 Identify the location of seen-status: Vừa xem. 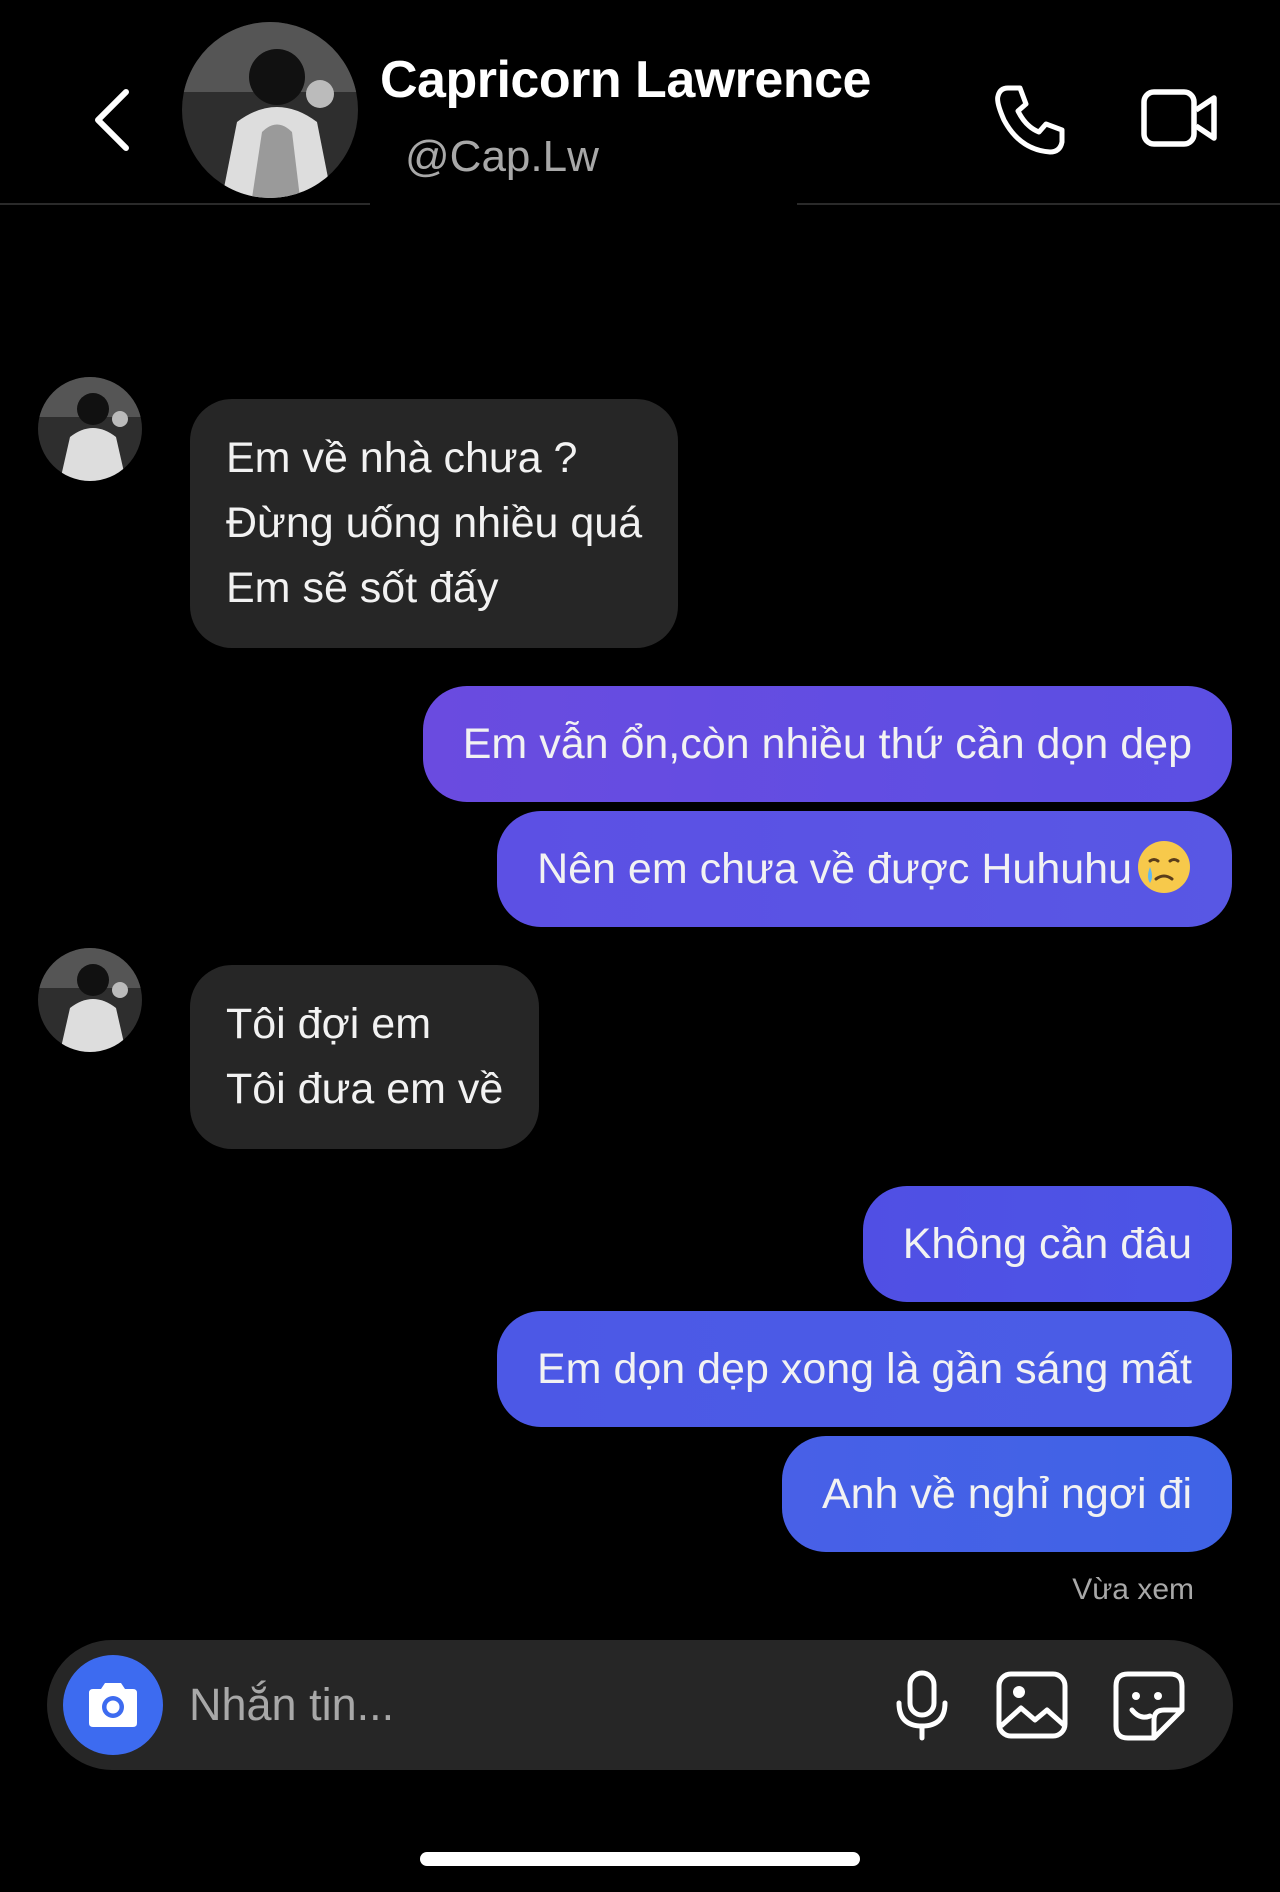
(1133, 1589).